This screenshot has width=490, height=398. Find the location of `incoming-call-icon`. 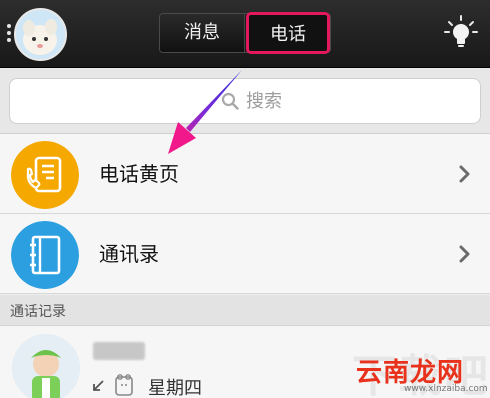

incoming-call-icon is located at coordinates (98, 385).